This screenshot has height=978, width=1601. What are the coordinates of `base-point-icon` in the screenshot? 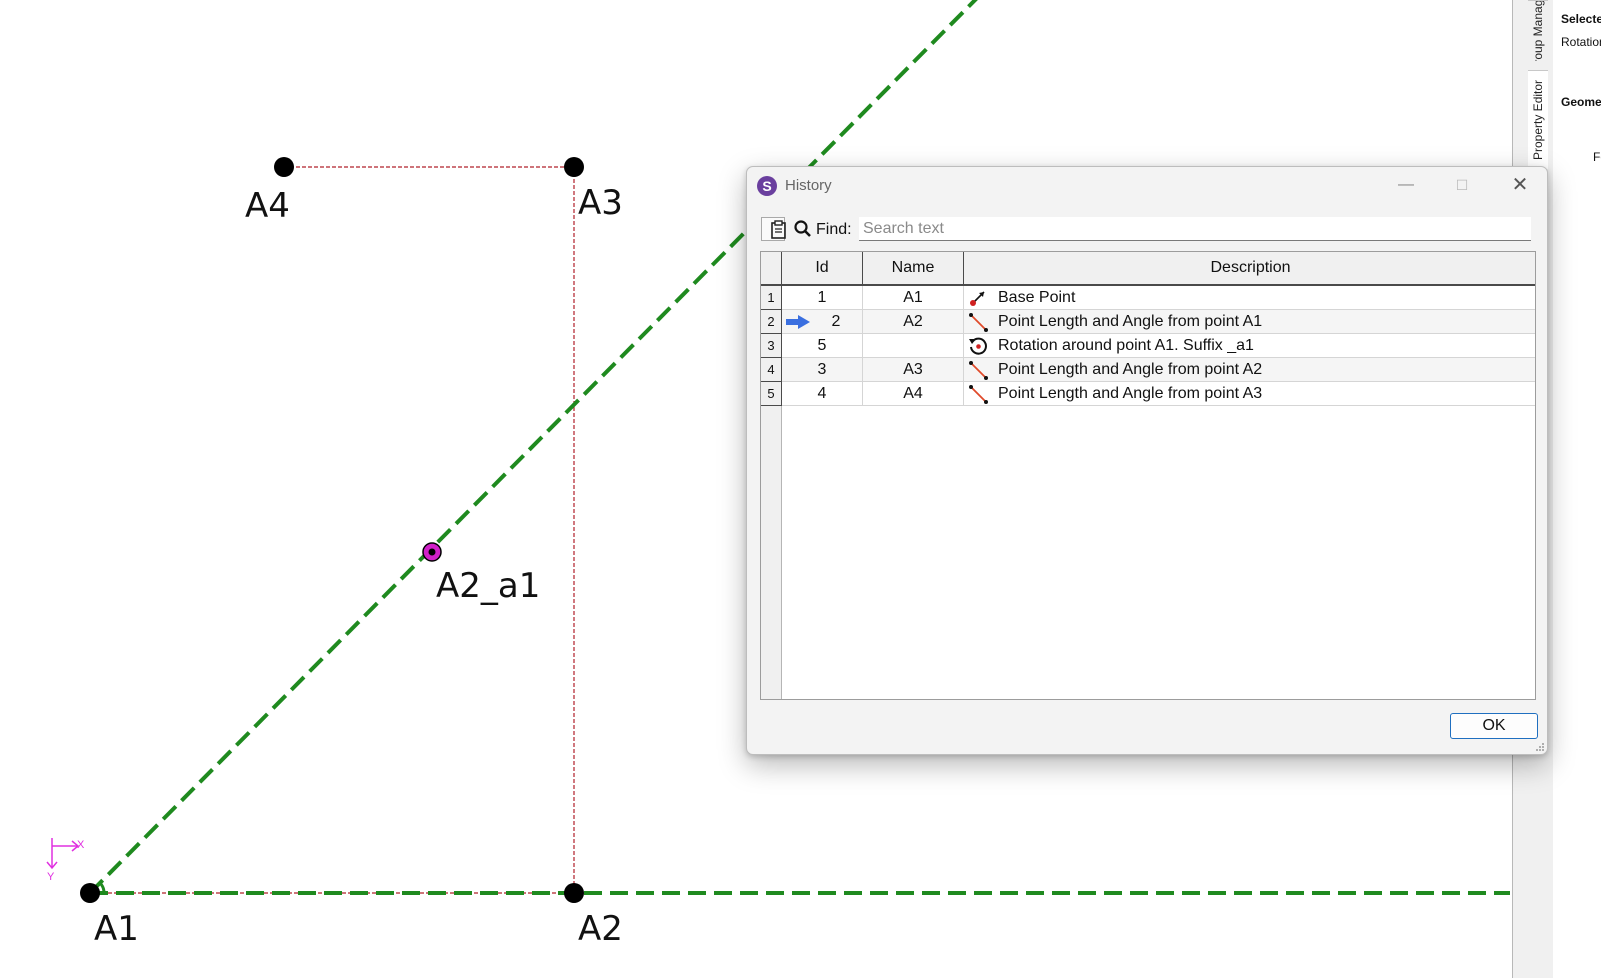 It's located at (977, 298).